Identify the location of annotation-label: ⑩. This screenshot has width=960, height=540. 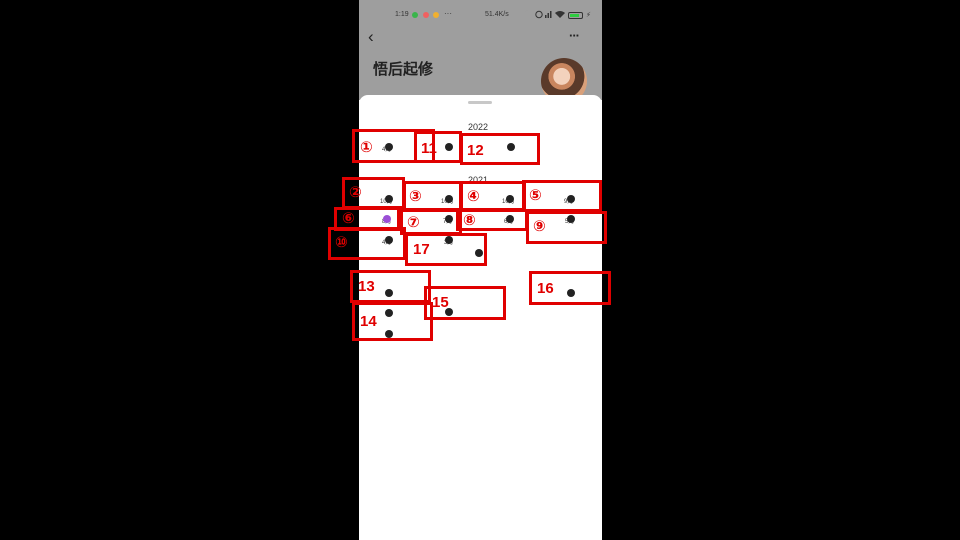
(341, 242).